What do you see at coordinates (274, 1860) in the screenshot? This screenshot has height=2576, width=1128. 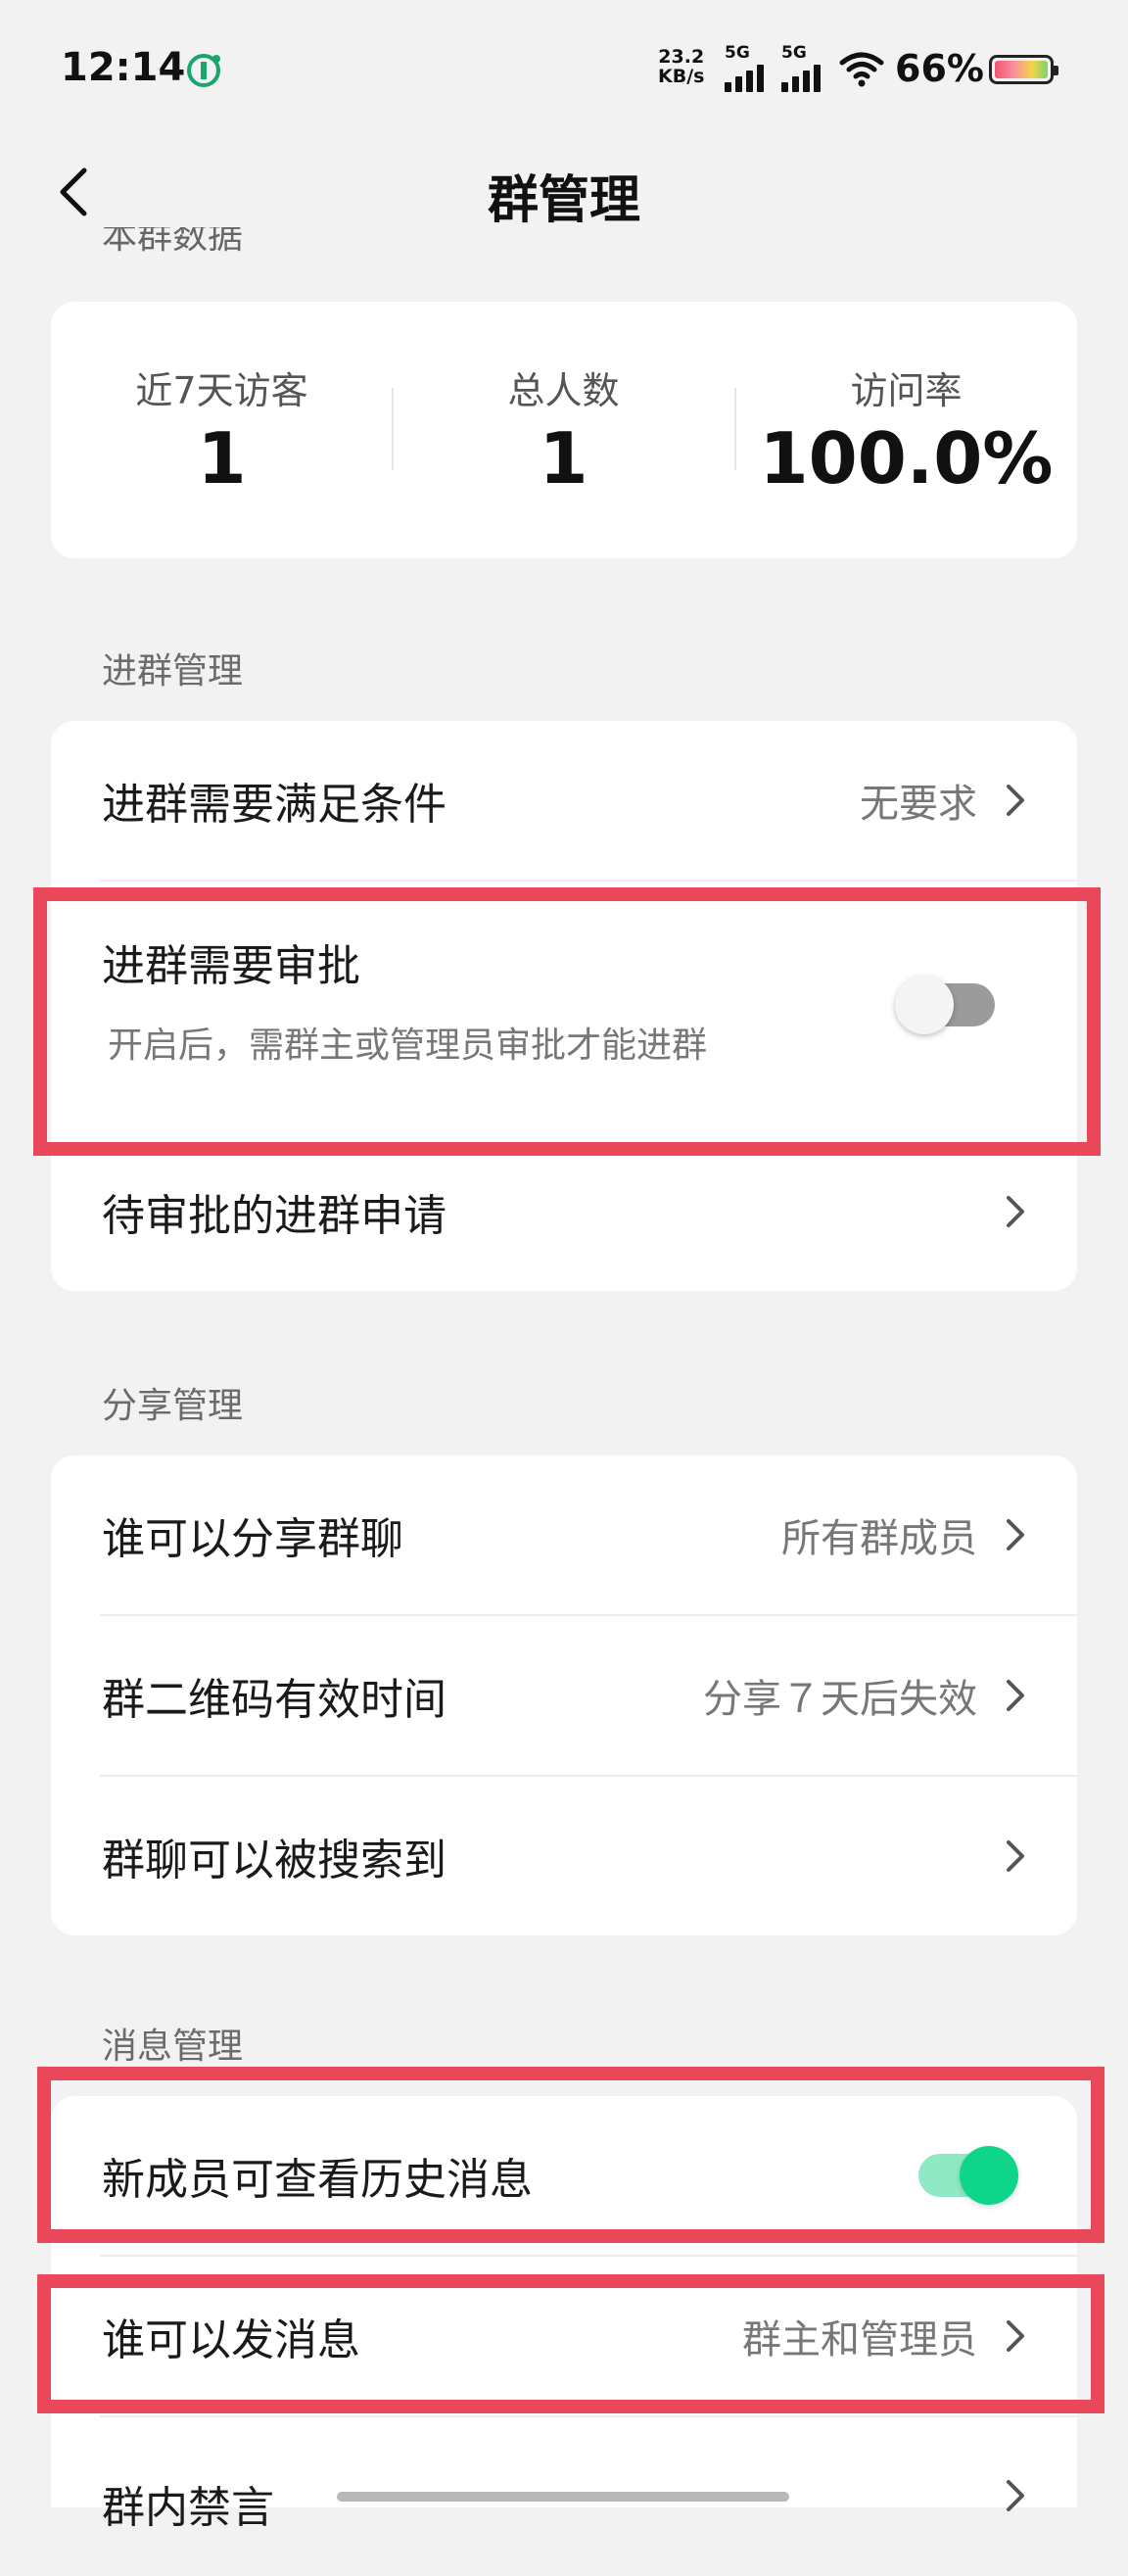 I see `row-title: 群聊可以被搜索到` at bounding box center [274, 1860].